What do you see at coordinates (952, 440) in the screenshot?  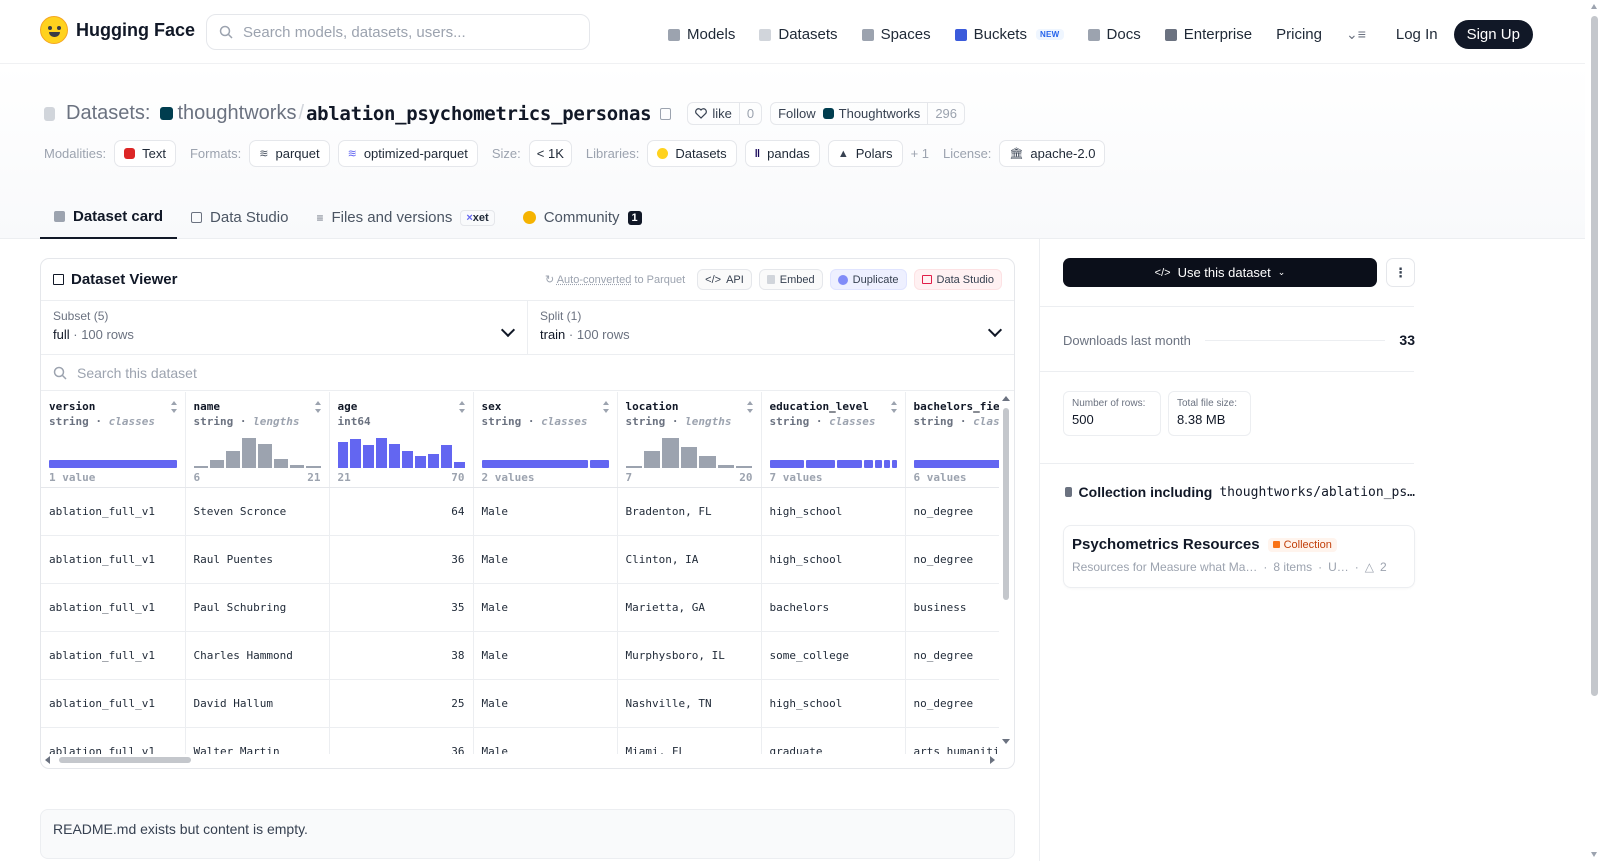 I see `column-header: bachelors_fieldstring · classes 6 values` at bounding box center [952, 440].